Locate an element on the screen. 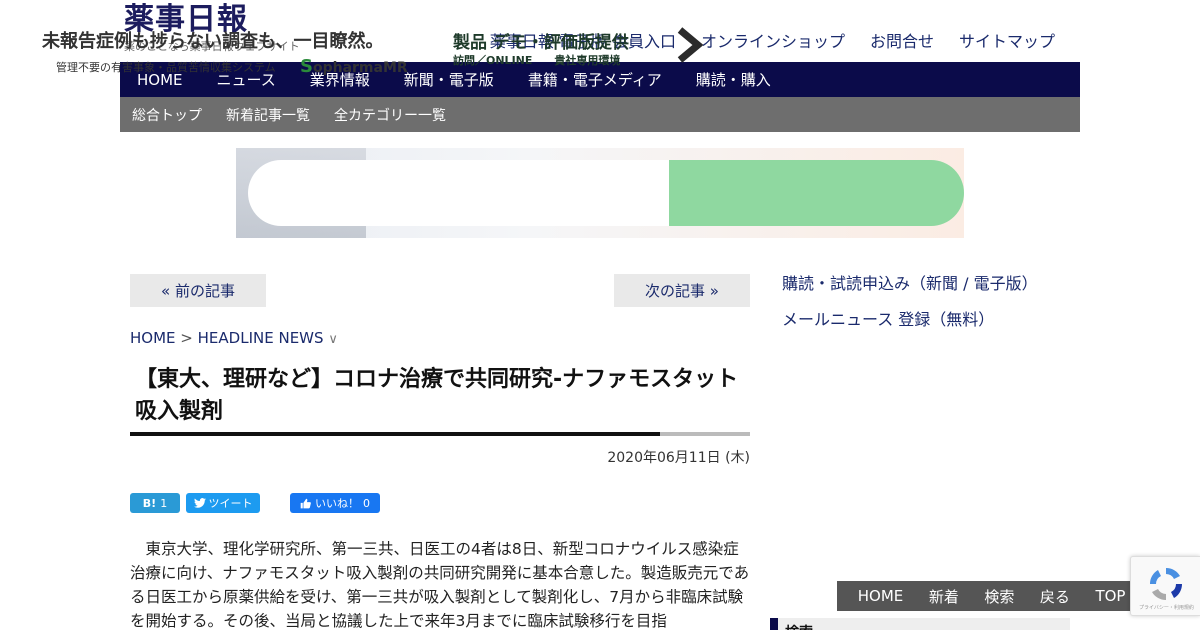 The width and height of the screenshot is (1200, 630). social-buttons: B! 1 ツイート いいね！ 0 is located at coordinates (255, 503).